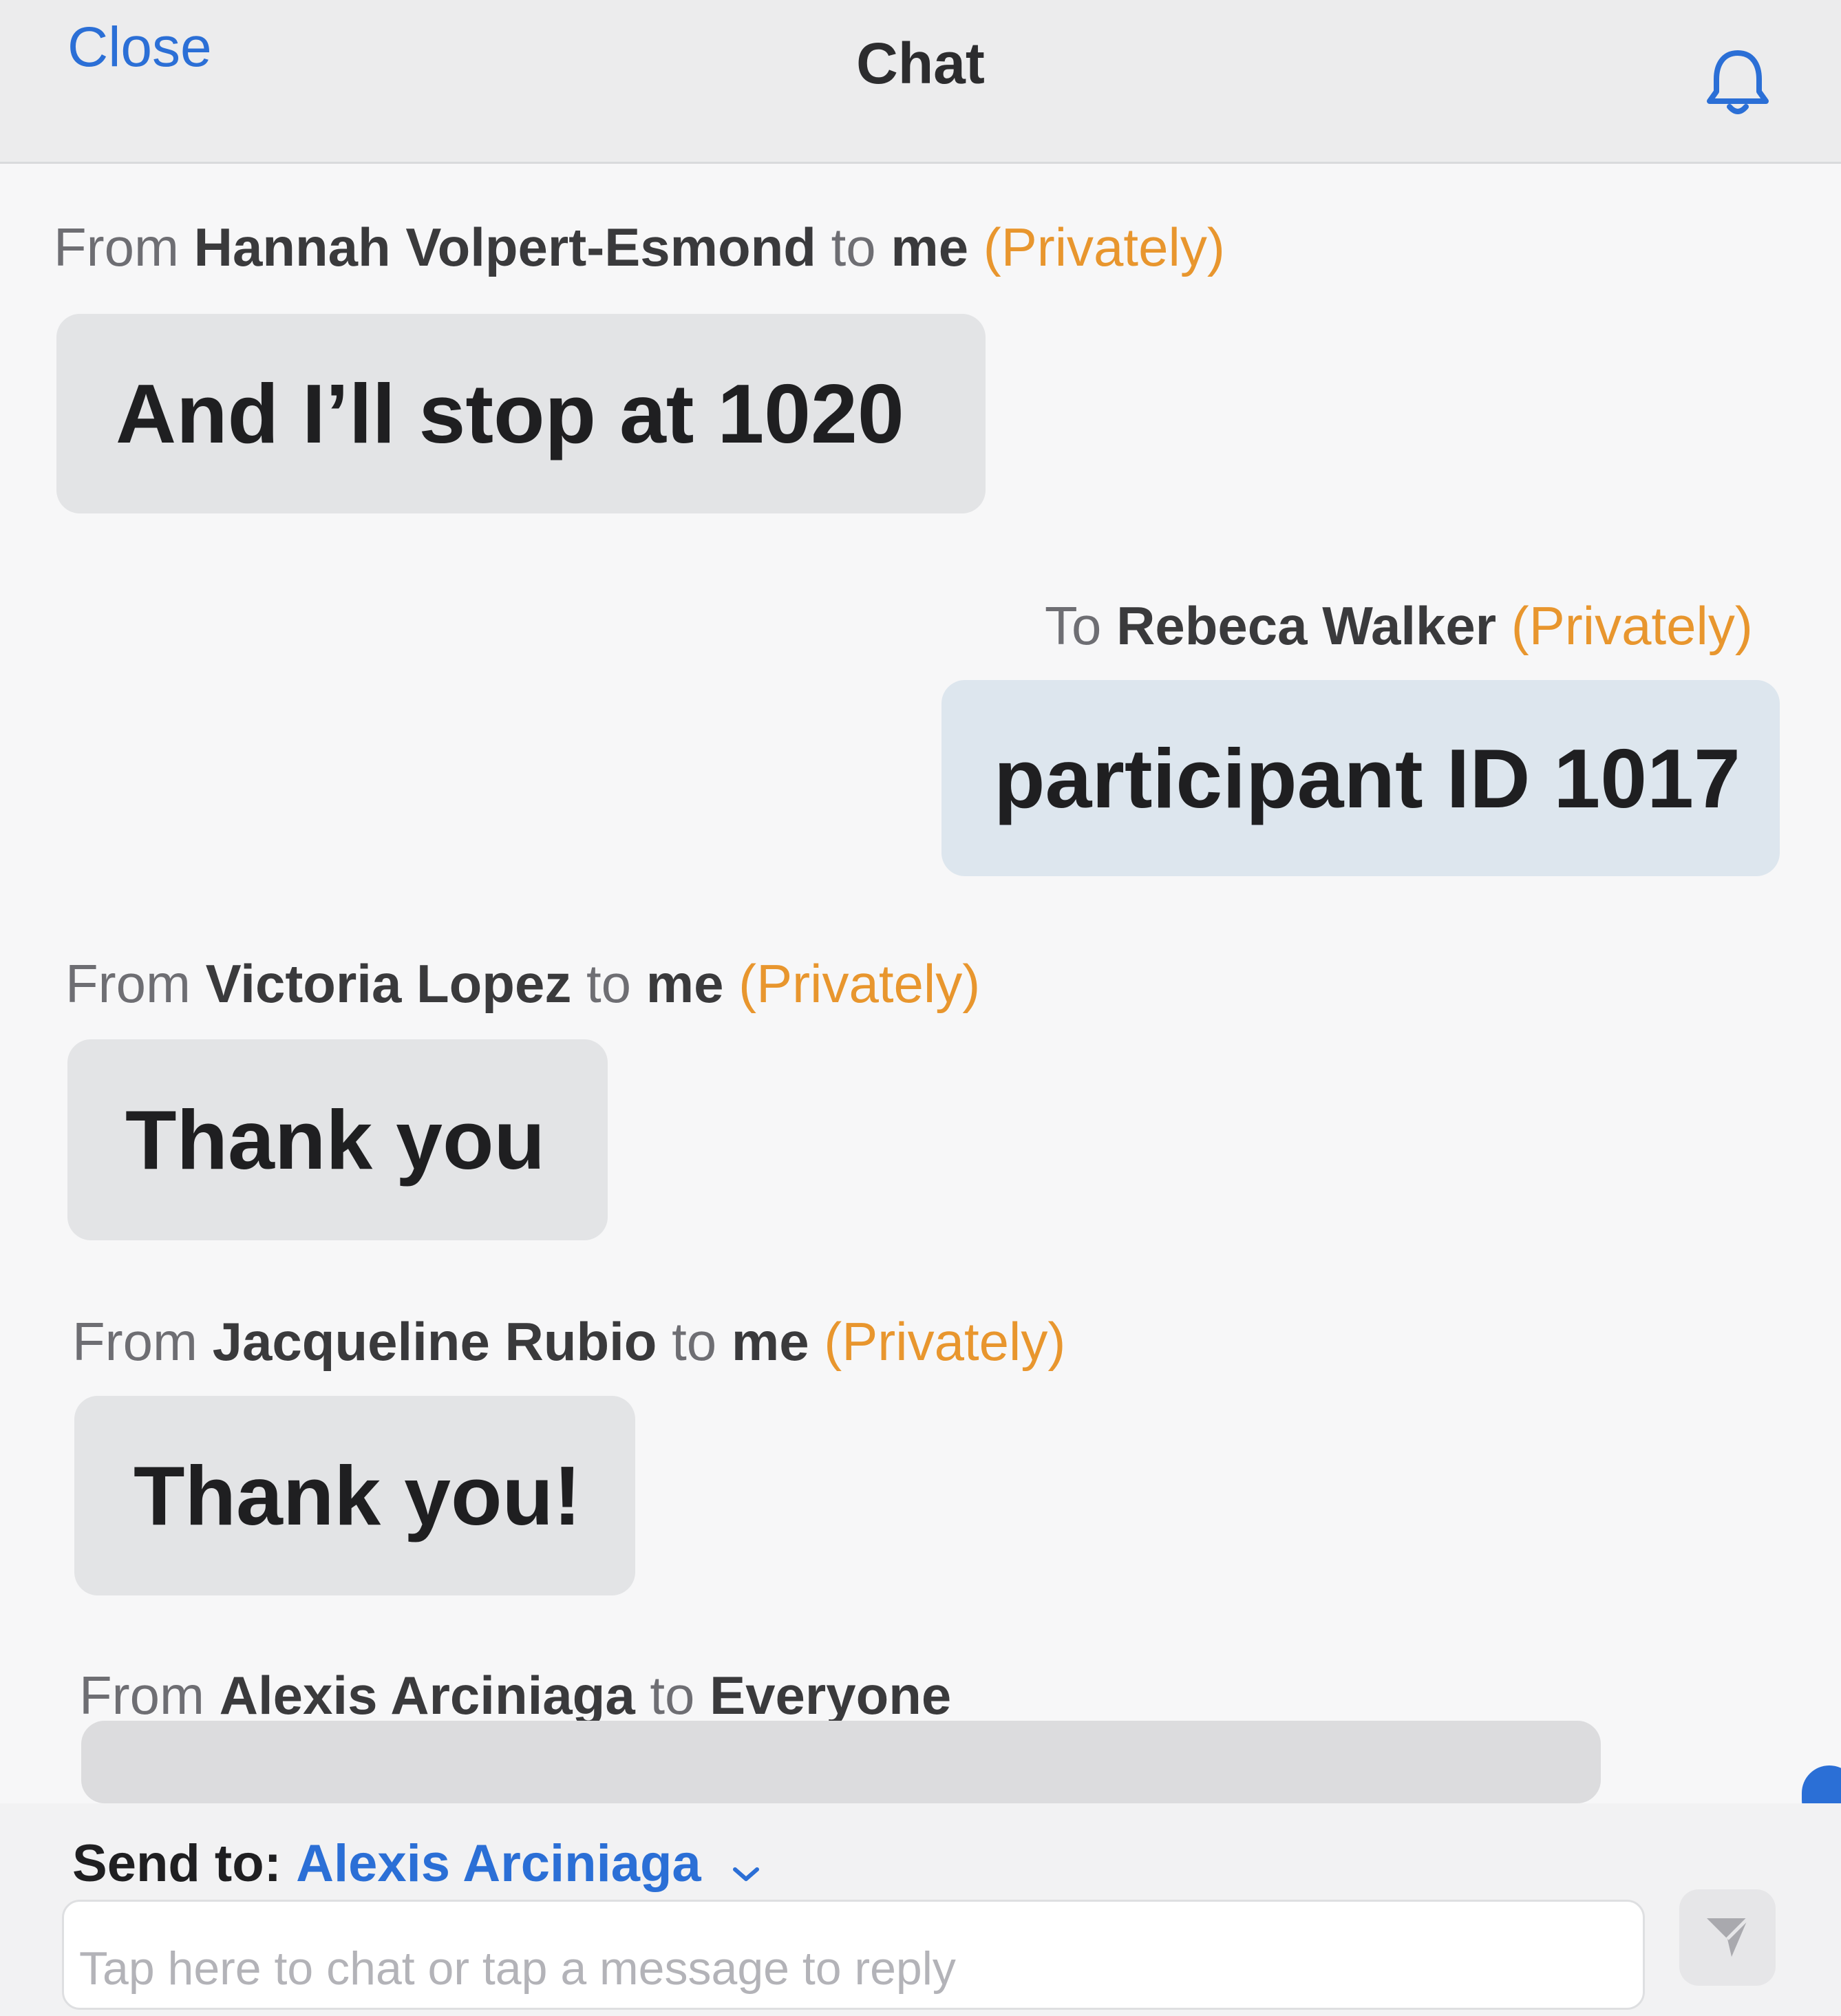 This screenshot has width=1841, height=2016. What do you see at coordinates (1073, 625) in the screenshot?
I see `message-prefix: To` at bounding box center [1073, 625].